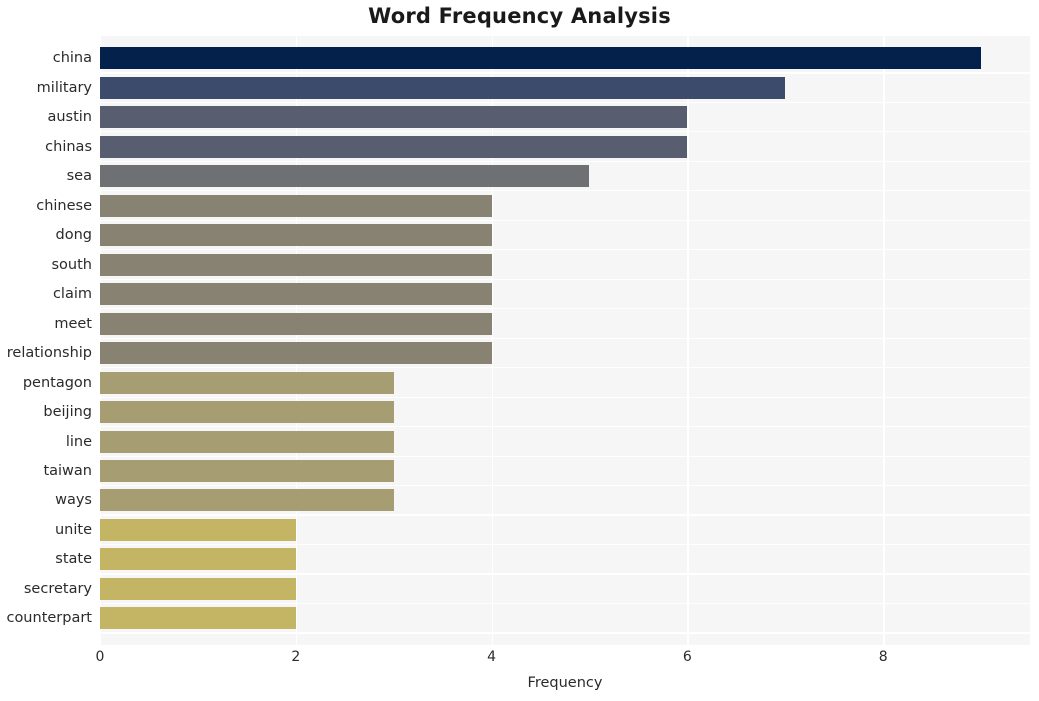 The width and height of the screenshot is (1039, 701). Describe the element at coordinates (73, 323) in the screenshot. I see `y-tick-label: meet` at that location.